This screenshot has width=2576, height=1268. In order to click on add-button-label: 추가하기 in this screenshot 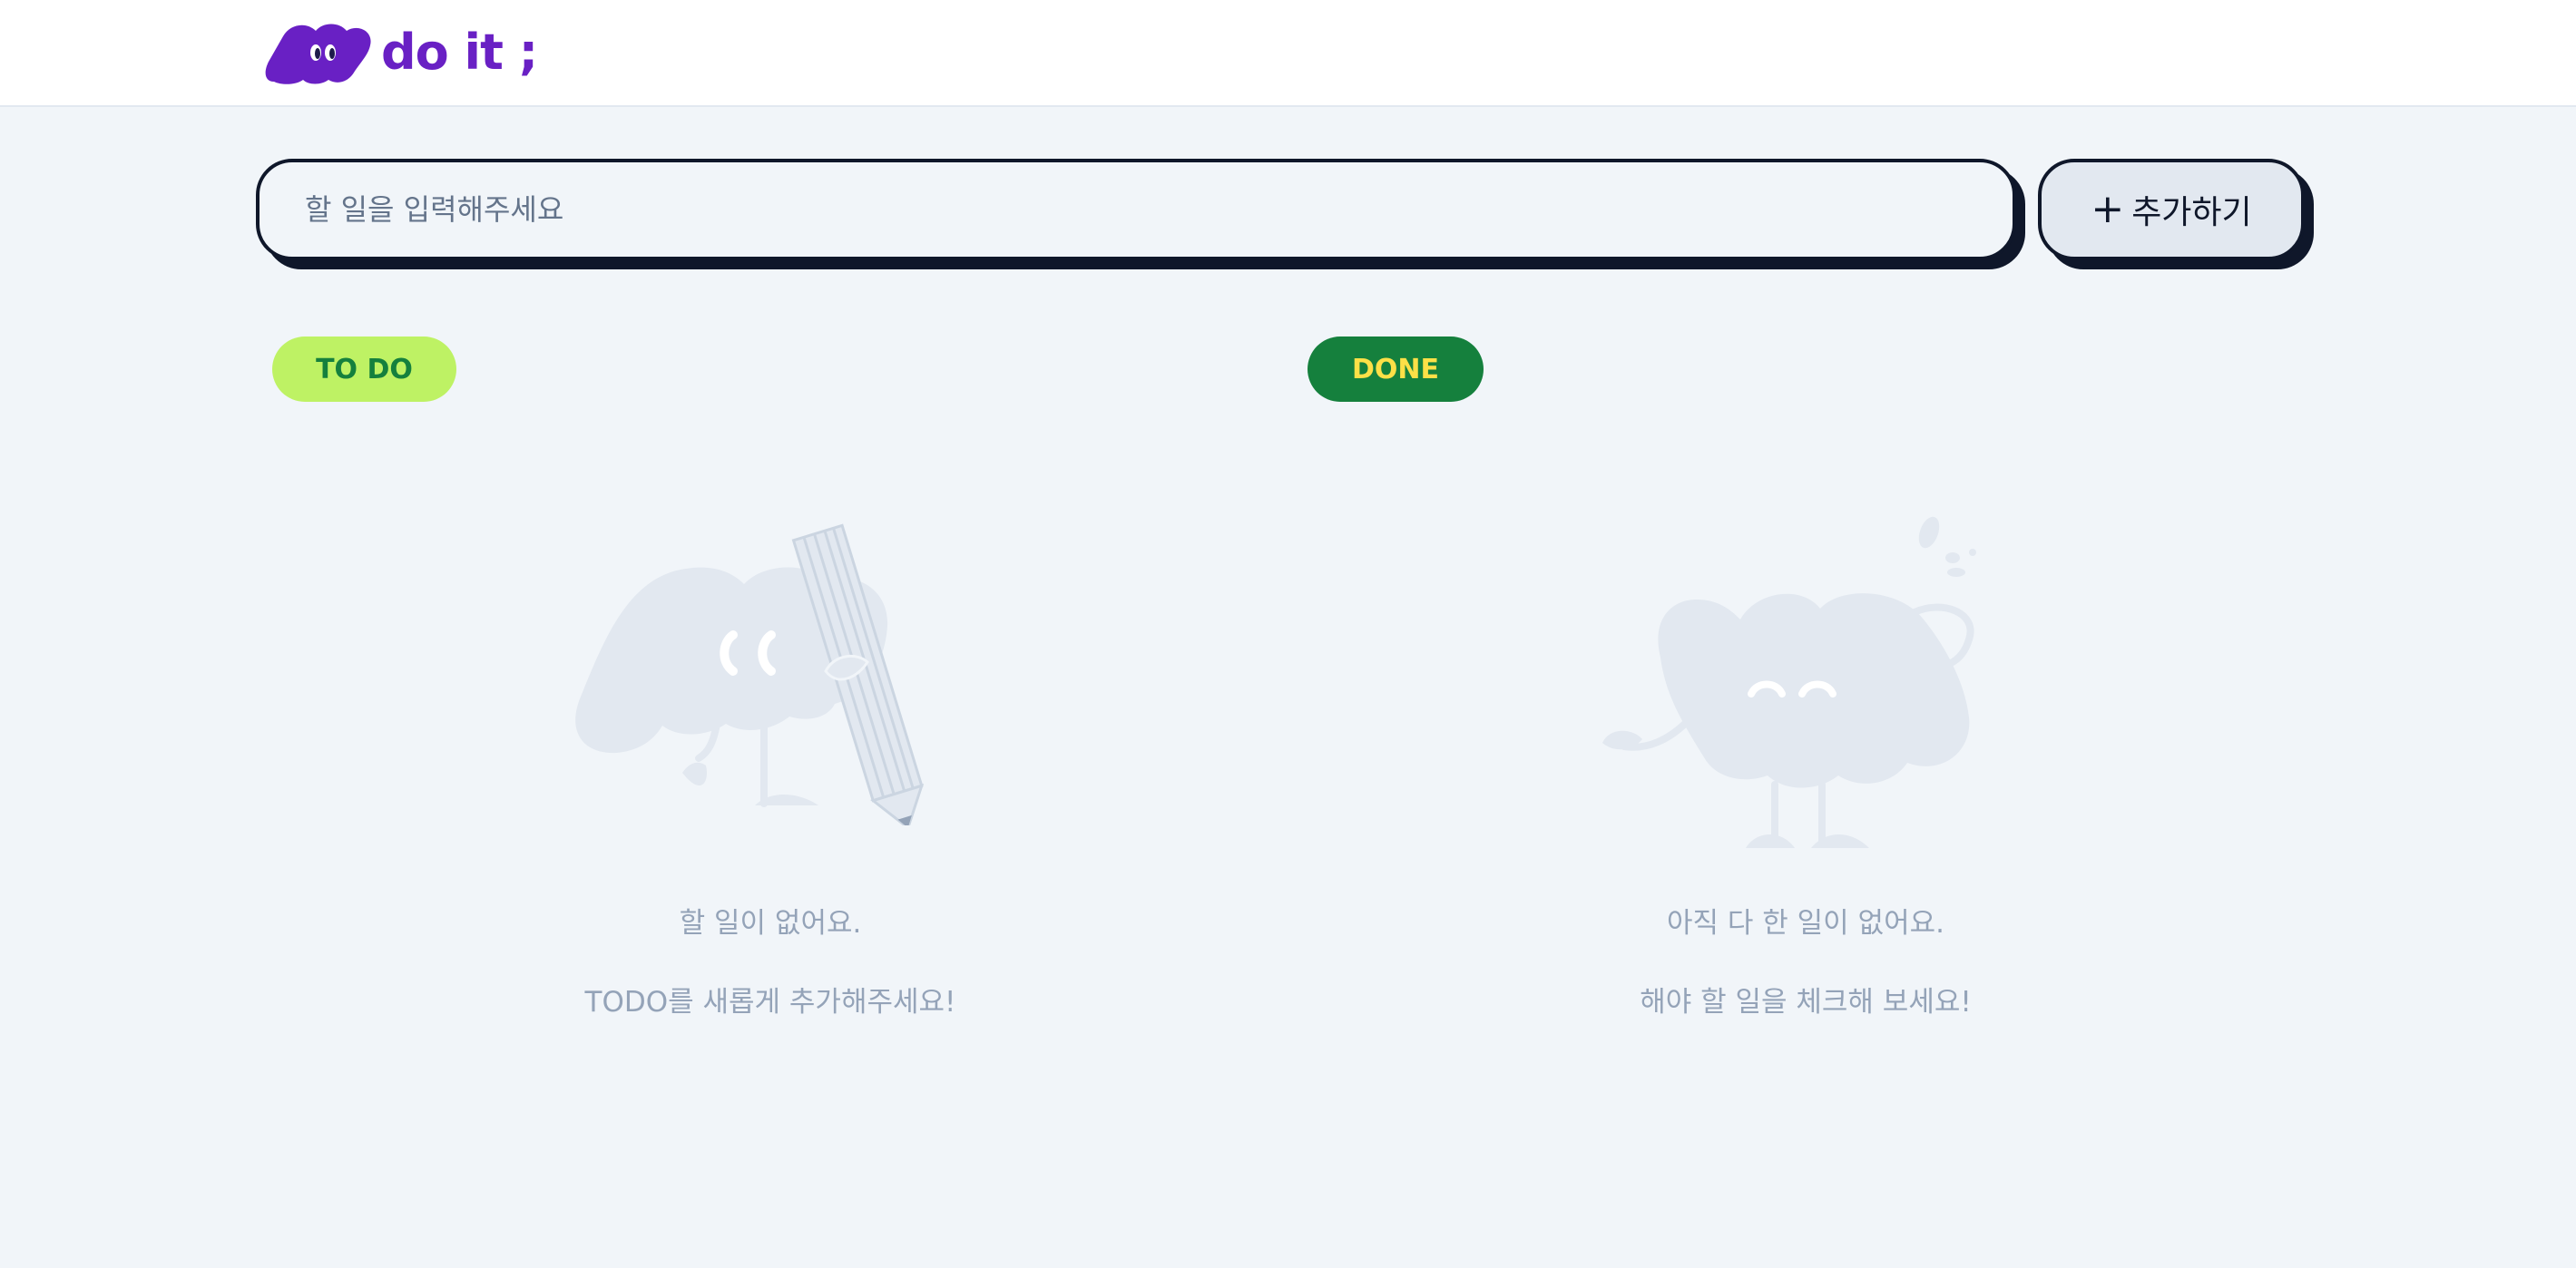, I will do `click(2191, 212)`.